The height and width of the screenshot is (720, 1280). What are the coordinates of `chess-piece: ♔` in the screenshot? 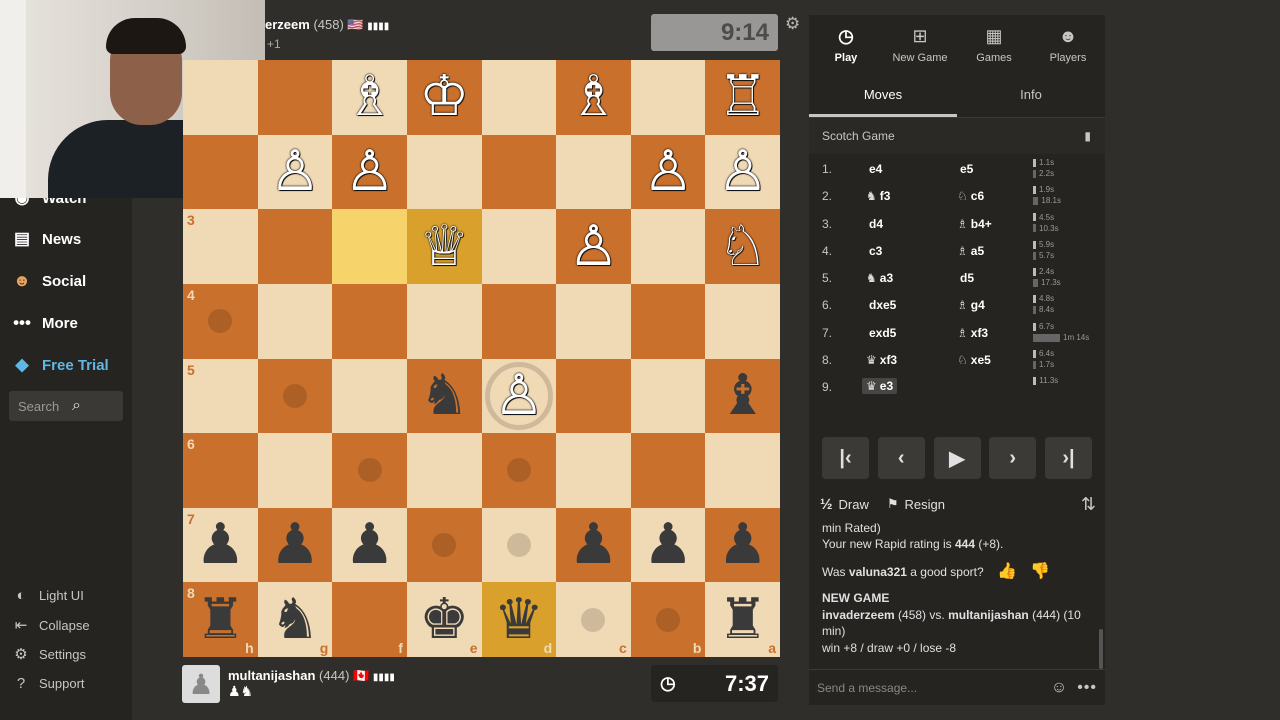 It's located at (444, 97).